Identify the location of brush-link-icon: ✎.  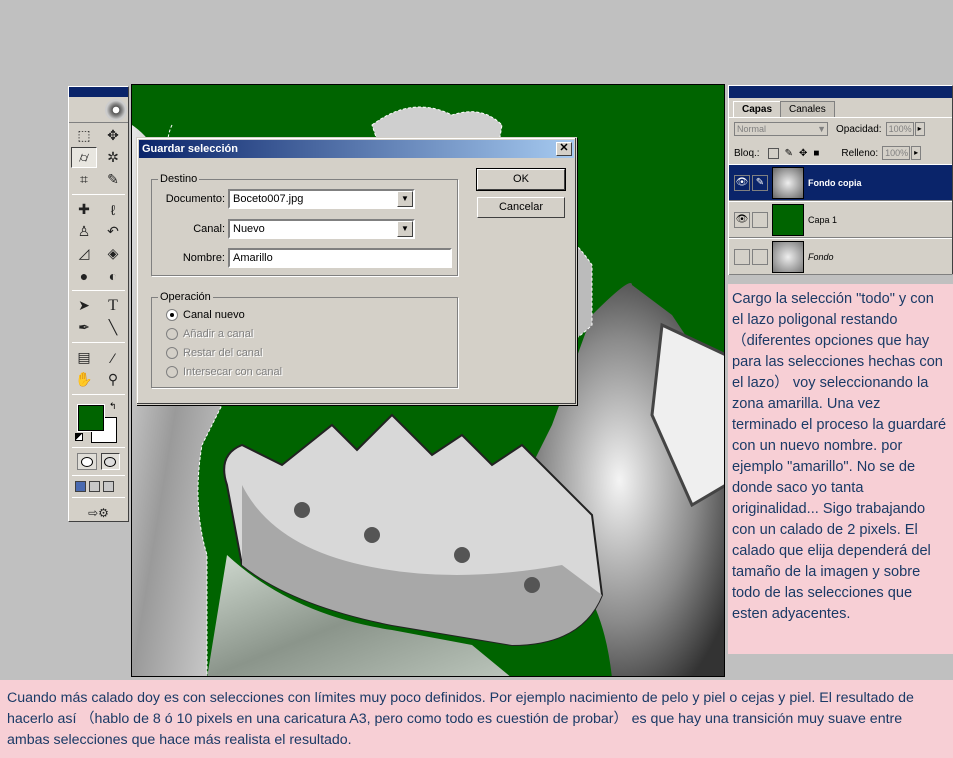
(760, 182).